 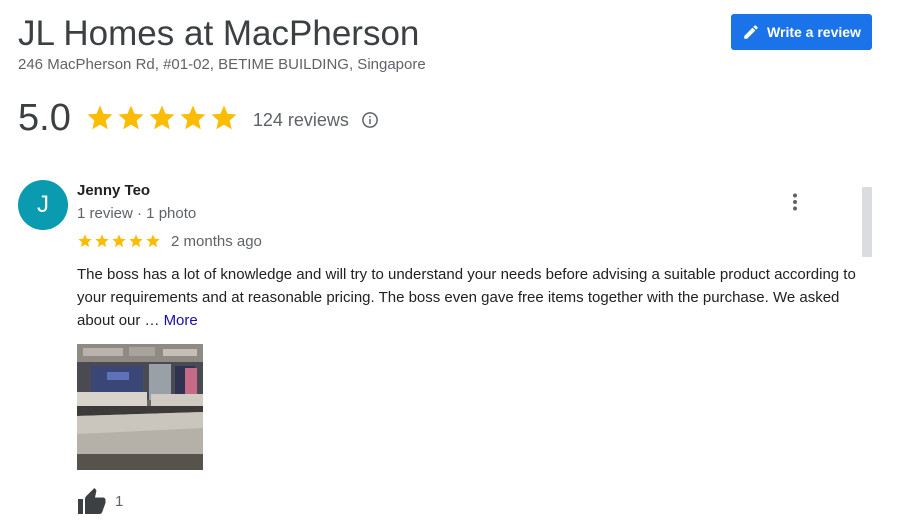 I want to click on reviewer-name: Jenny Teo, so click(x=113, y=191).